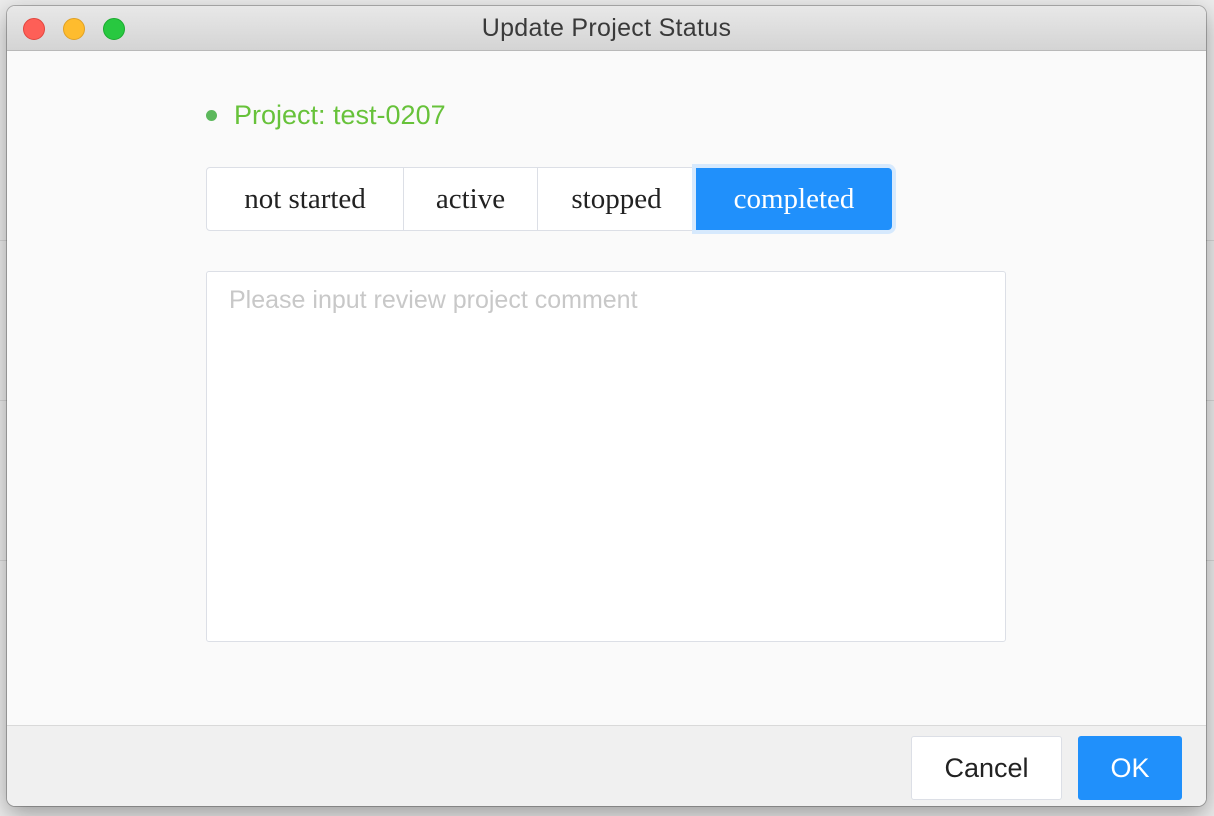 The width and height of the screenshot is (1214, 816). What do you see at coordinates (211, 115) in the screenshot?
I see `status-dot-icon` at bounding box center [211, 115].